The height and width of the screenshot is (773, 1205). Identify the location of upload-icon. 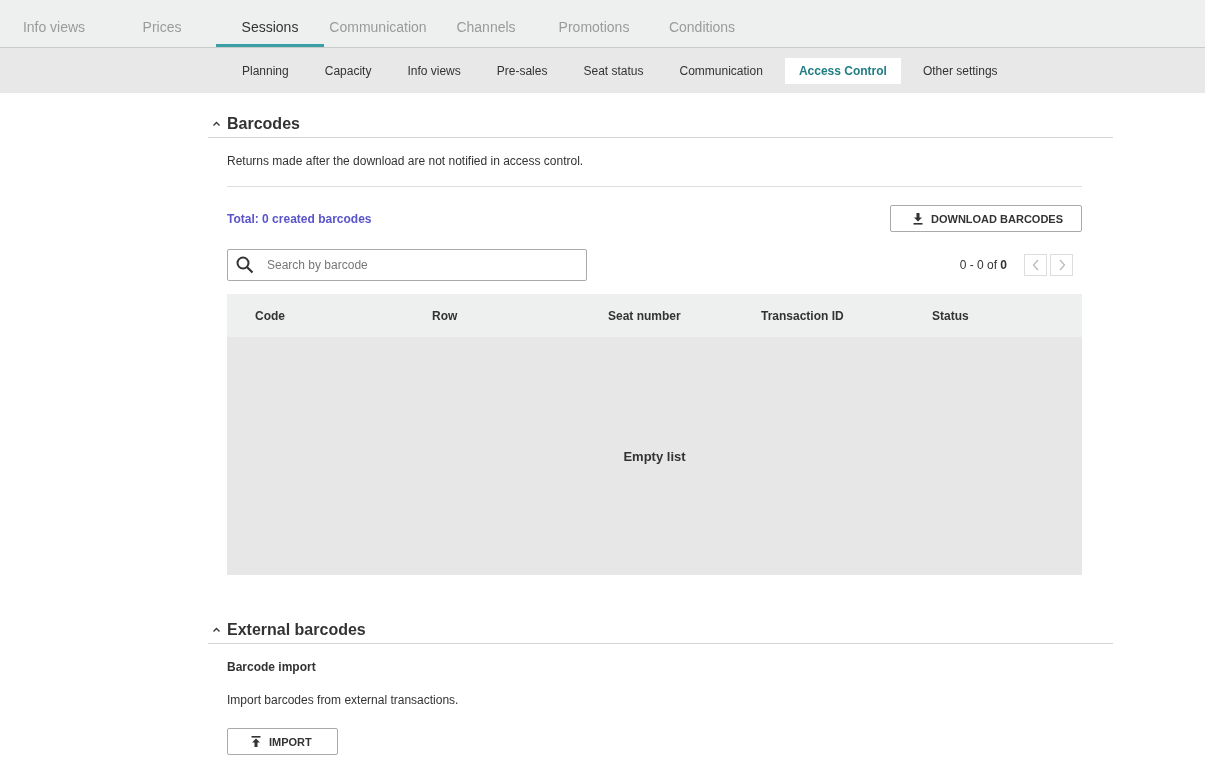
(256, 741).